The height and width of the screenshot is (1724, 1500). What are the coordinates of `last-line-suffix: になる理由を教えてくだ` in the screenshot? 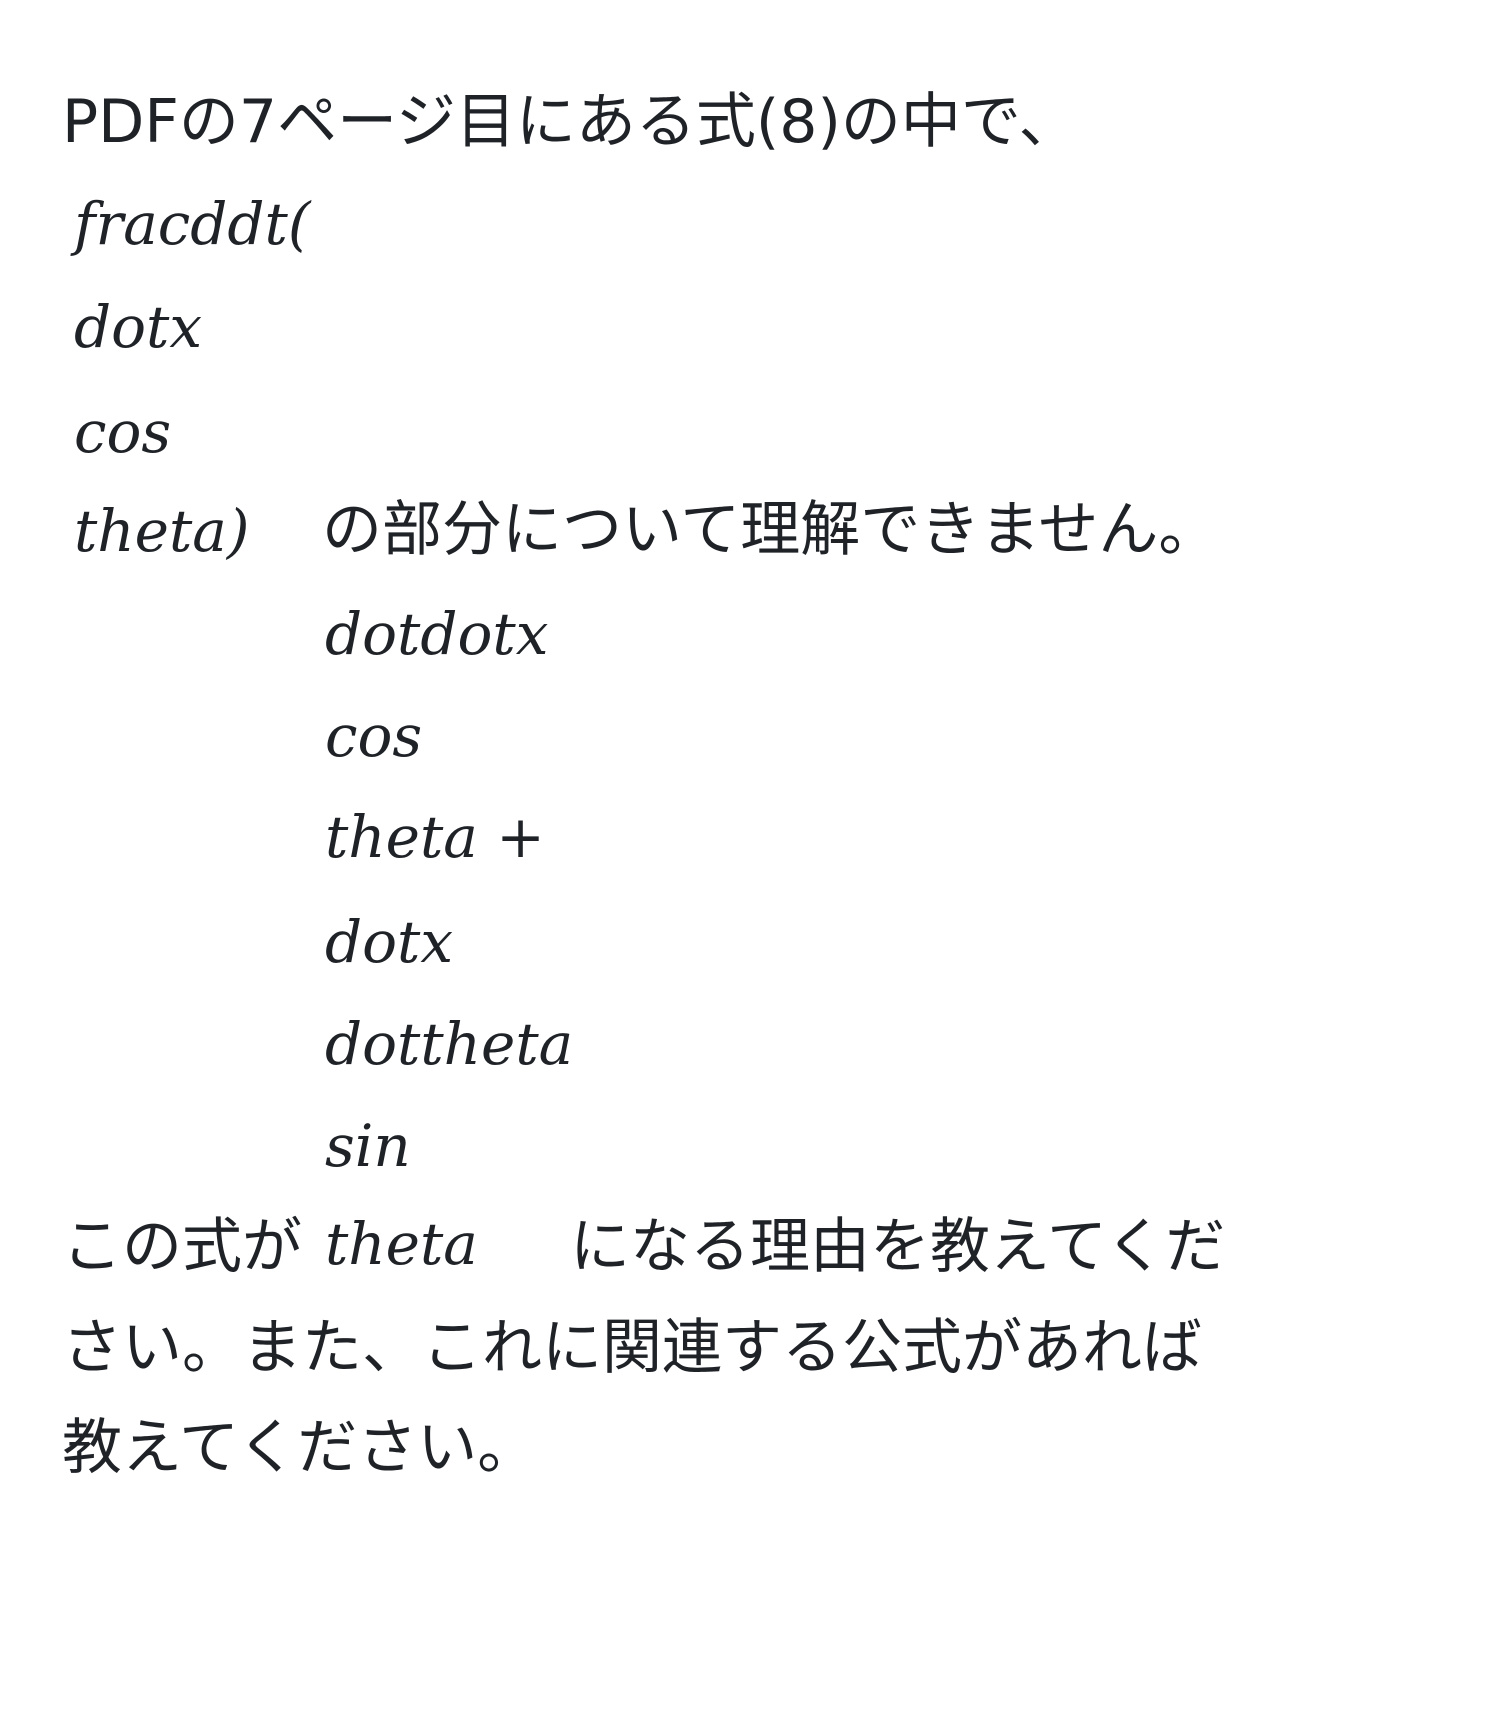 It's located at (898, 1247).